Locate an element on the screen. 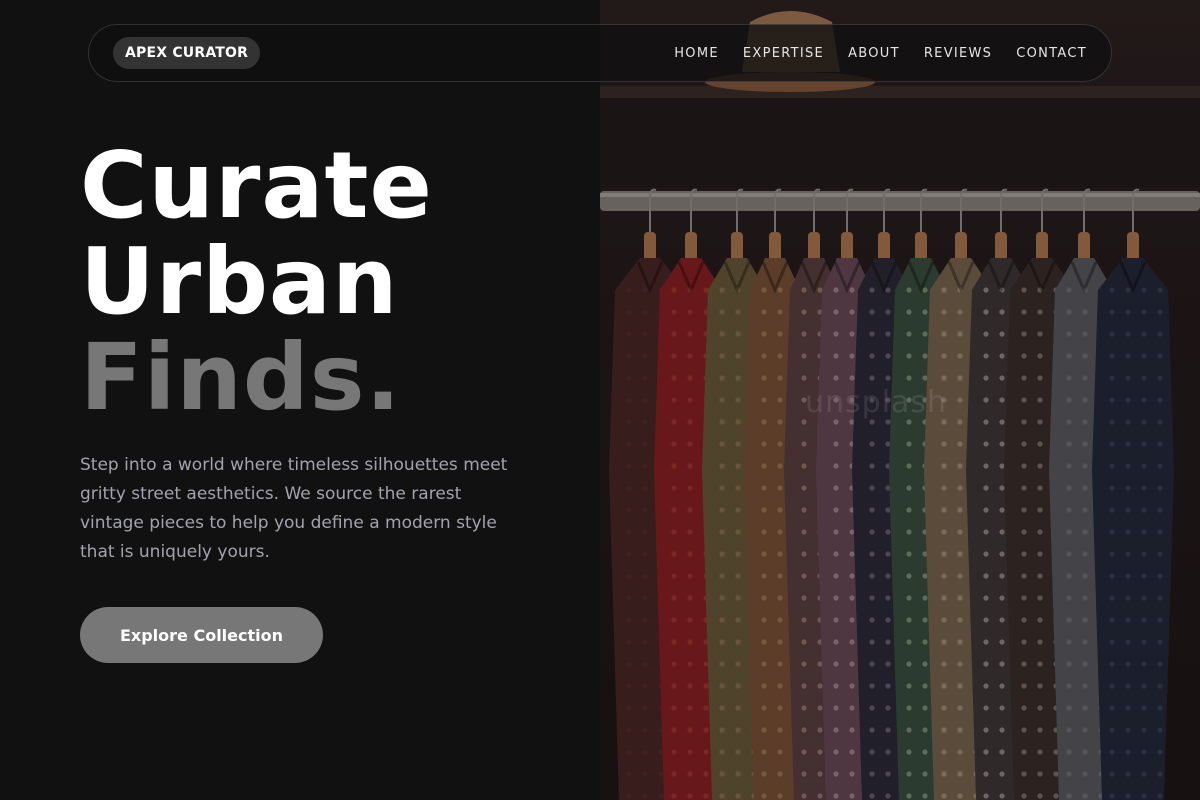 This screenshot has height=800, width=1200. nav-link-reviews: REVIEWS is located at coordinates (958, 53).